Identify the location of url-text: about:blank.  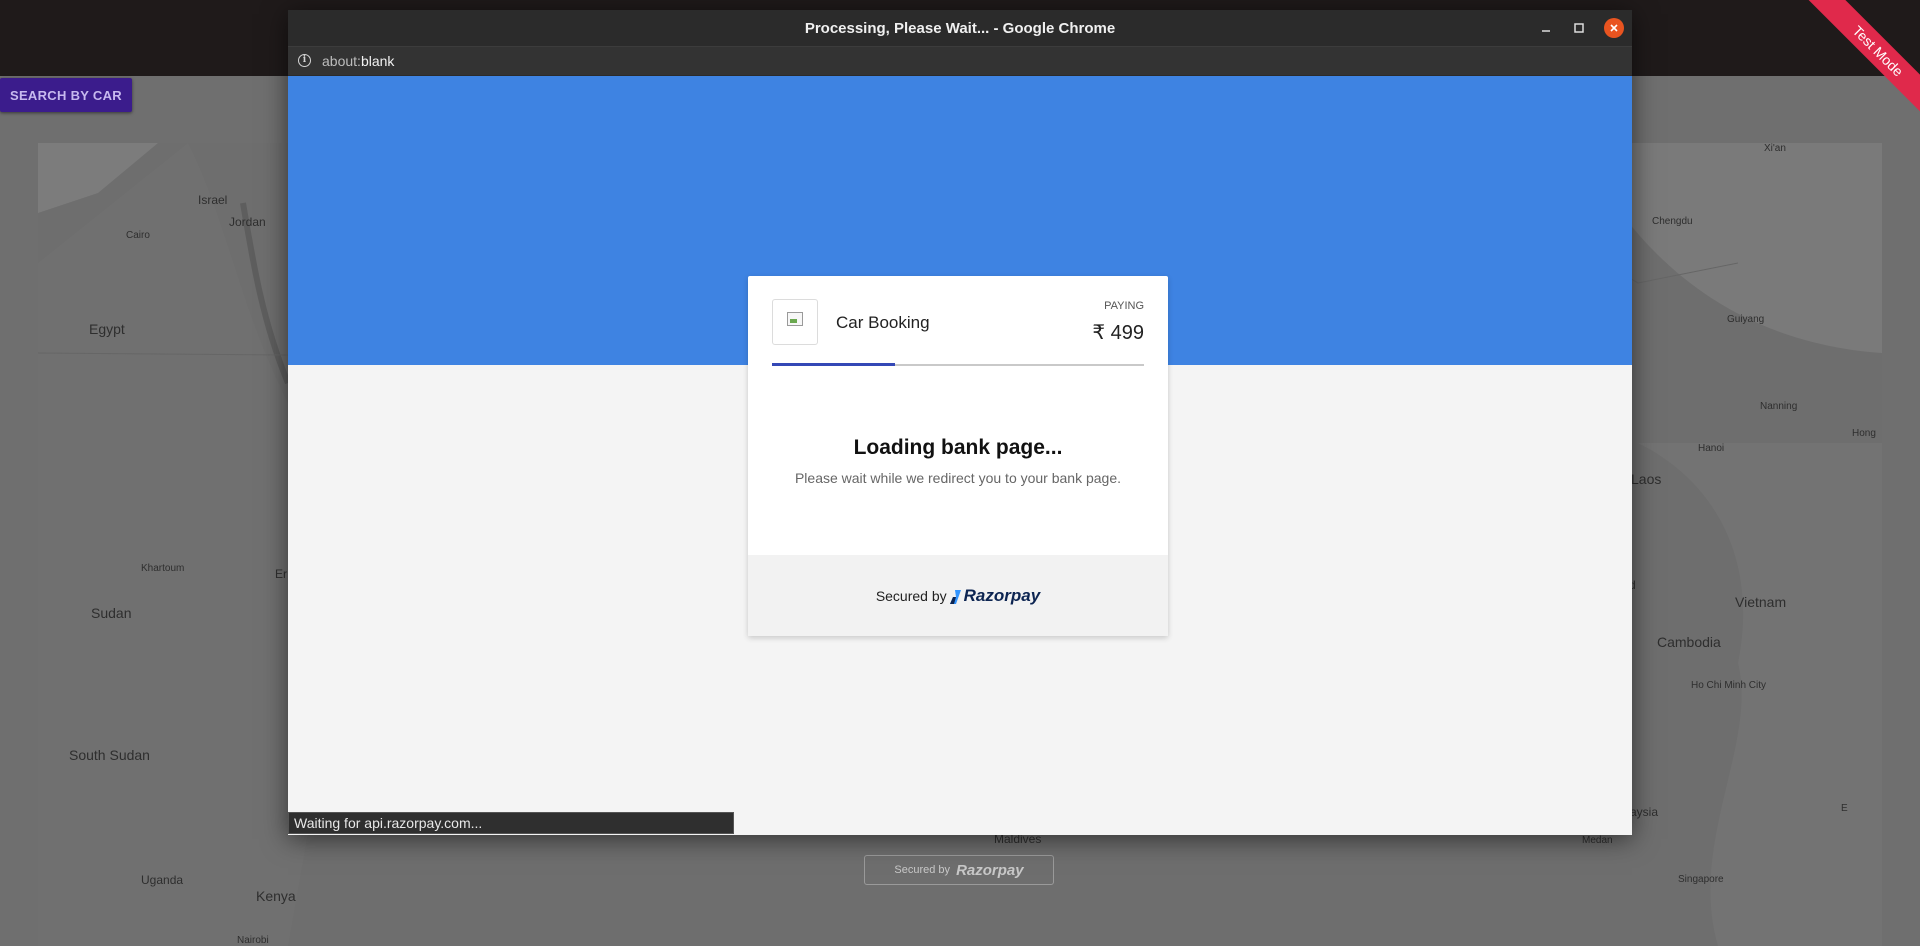
(358, 61).